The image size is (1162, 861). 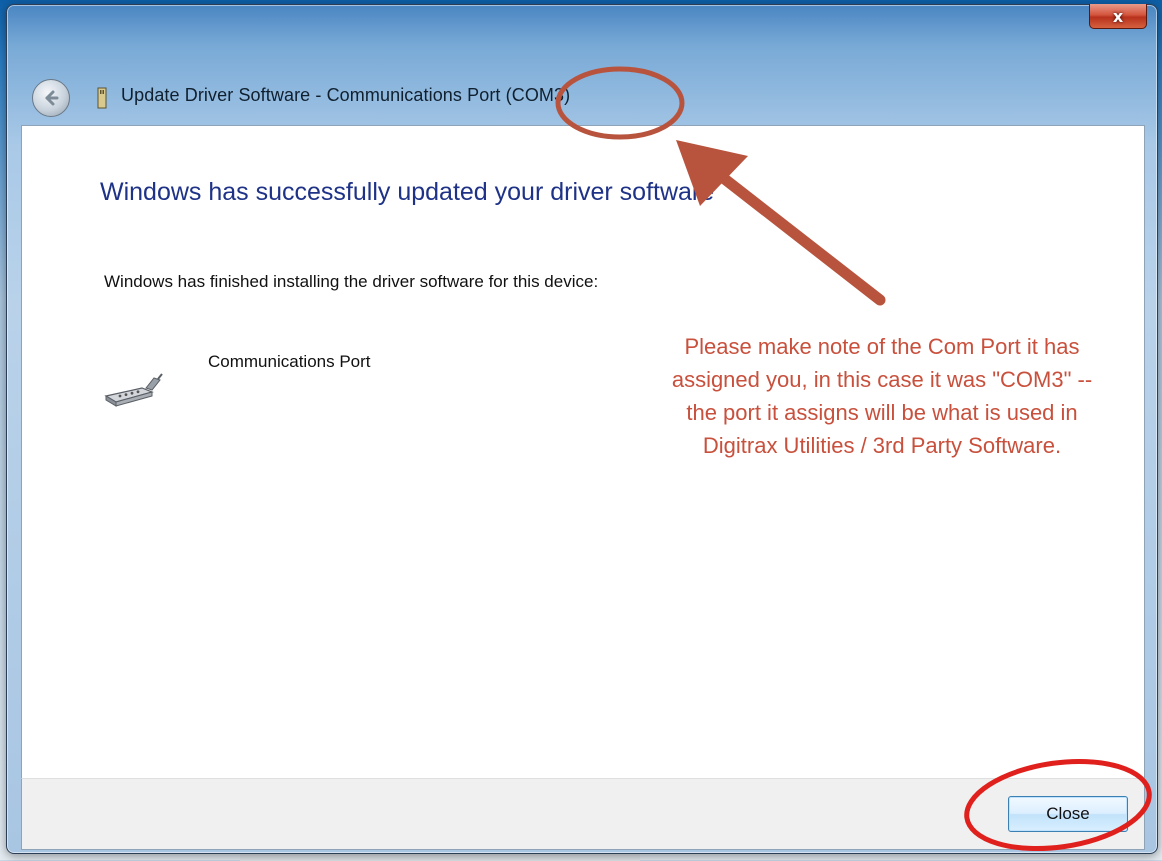 What do you see at coordinates (102, 98) in the screenshot?
I see `usb-device-icon` at bounding box center [102, 98].